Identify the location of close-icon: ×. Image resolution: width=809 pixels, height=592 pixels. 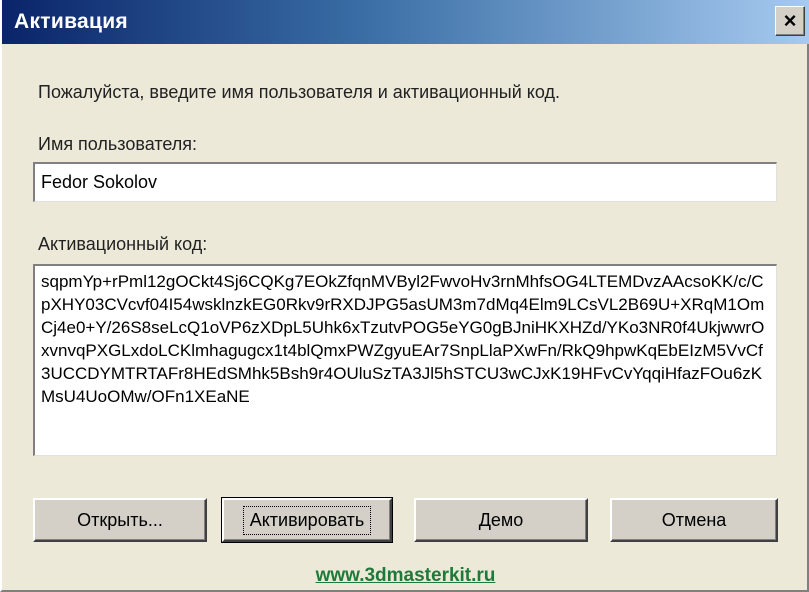
(790, 20).